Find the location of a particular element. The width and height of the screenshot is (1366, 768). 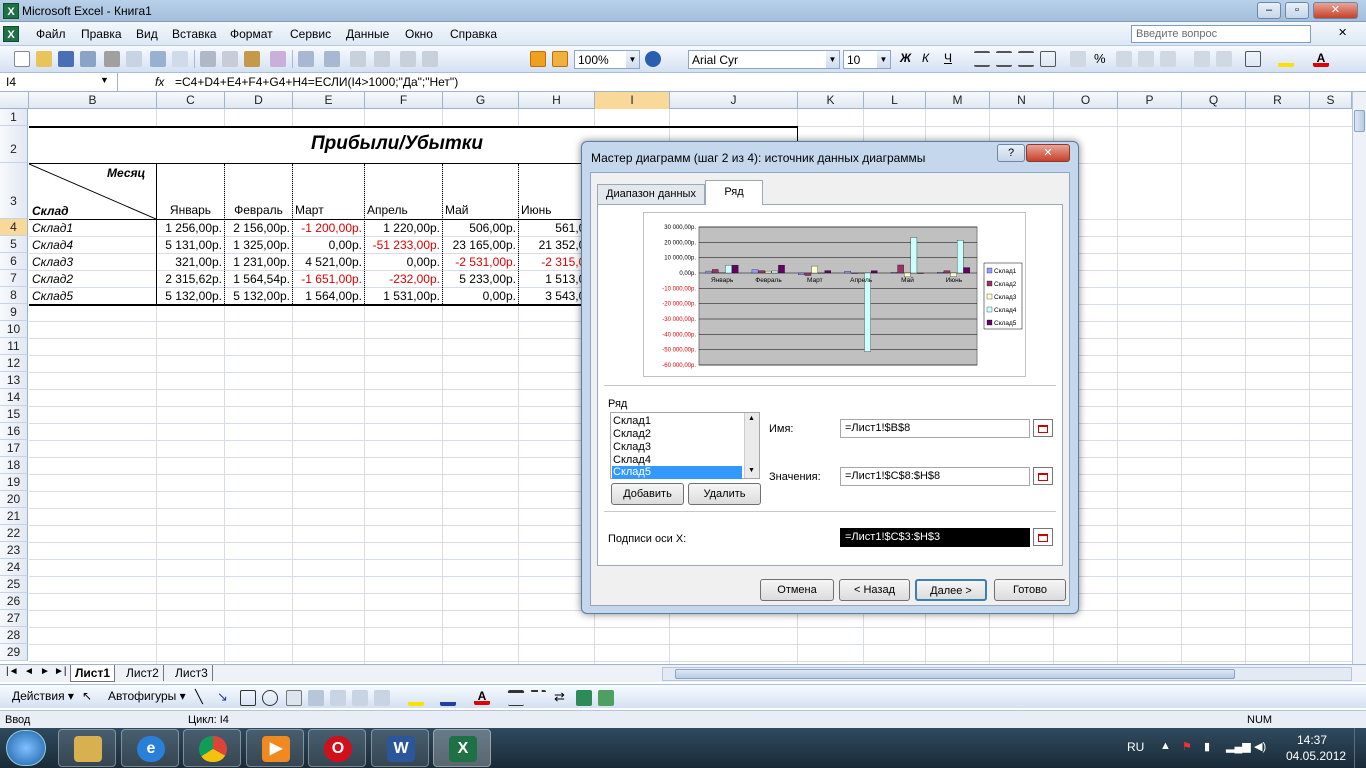

row-header: 7 is located at coordinates (14, 278).